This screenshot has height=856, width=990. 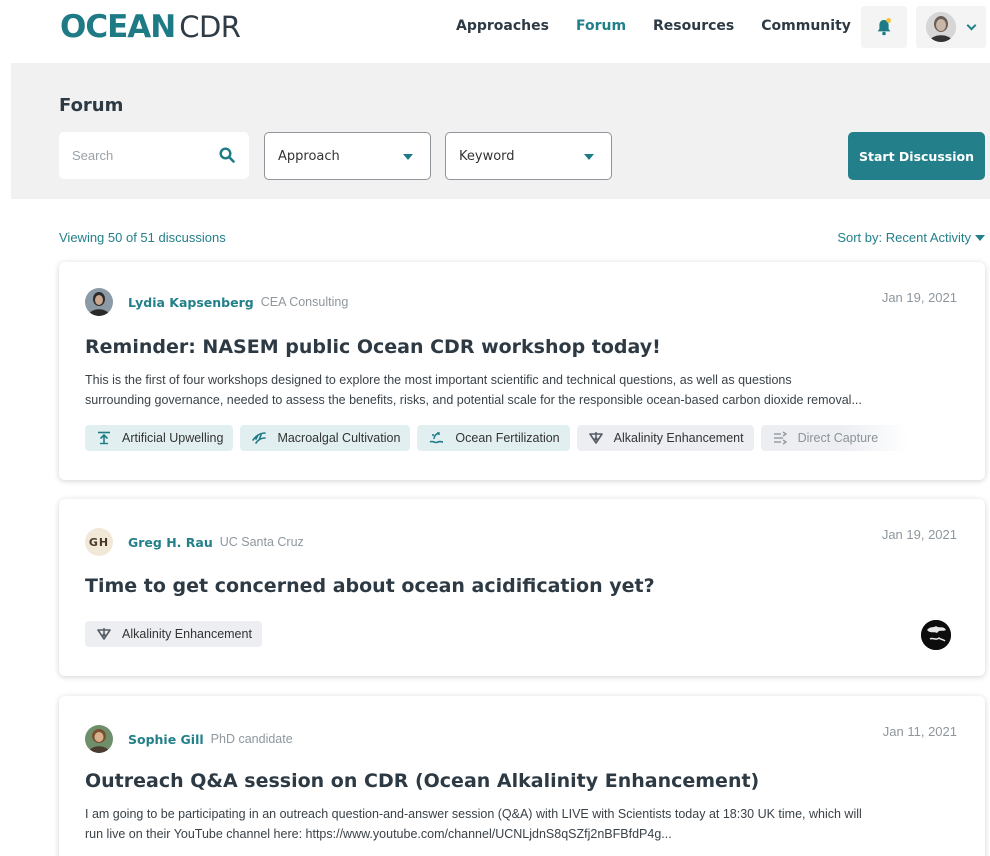 I want to click on tag-direct-capture: Direct Capture, so click(x=834, y=438).